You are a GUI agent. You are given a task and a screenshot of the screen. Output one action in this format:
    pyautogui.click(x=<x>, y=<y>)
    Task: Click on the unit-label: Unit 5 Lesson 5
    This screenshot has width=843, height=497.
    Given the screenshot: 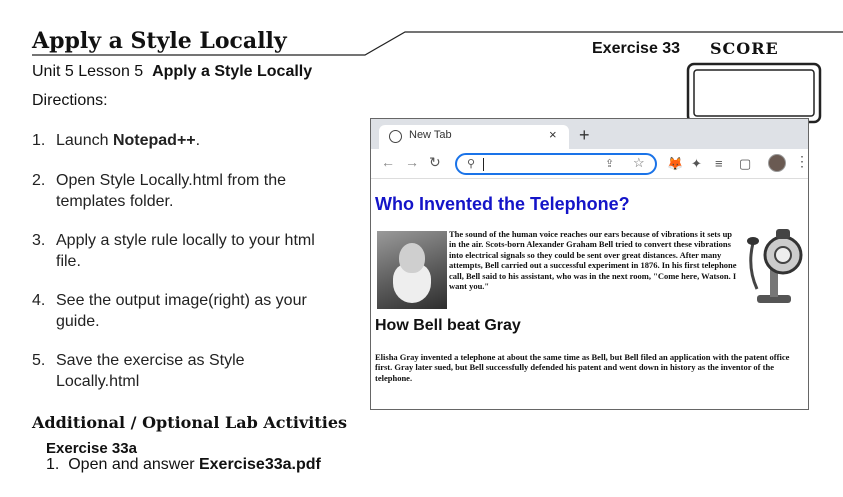 What is the action you would take?
    pyautogui.click(x=88, y=71)
    